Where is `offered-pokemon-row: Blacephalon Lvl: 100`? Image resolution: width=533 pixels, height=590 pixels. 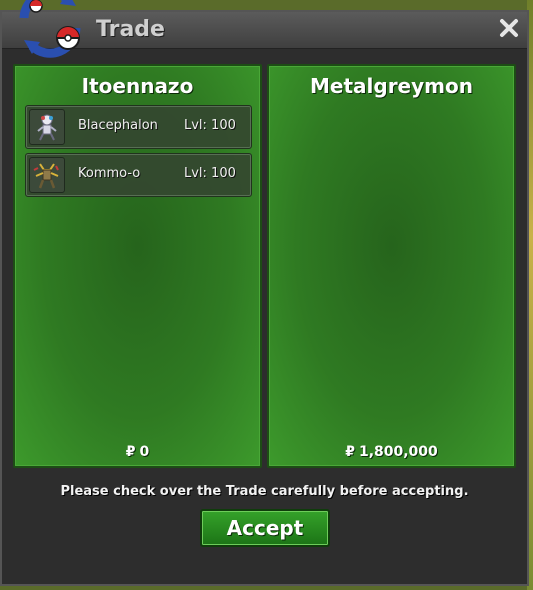 offered-pokemon-row: Blacephalon Lvl: 100 is located at coordinates (138, 127).